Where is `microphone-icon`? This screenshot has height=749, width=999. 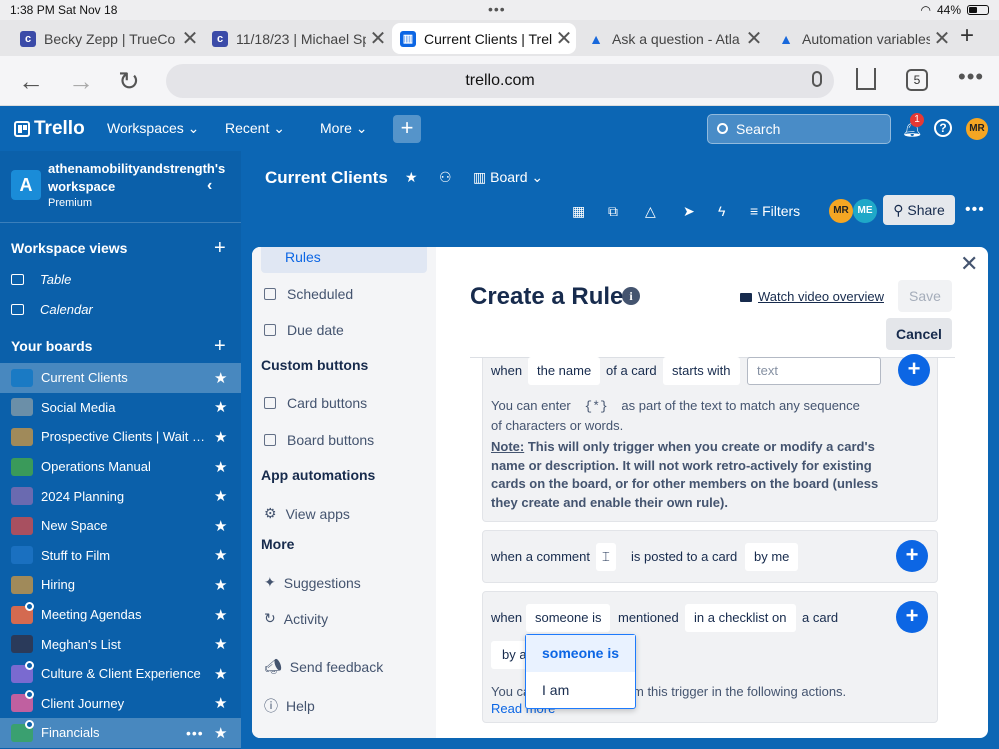
microphone-icon is located at coordinates (817, 79).